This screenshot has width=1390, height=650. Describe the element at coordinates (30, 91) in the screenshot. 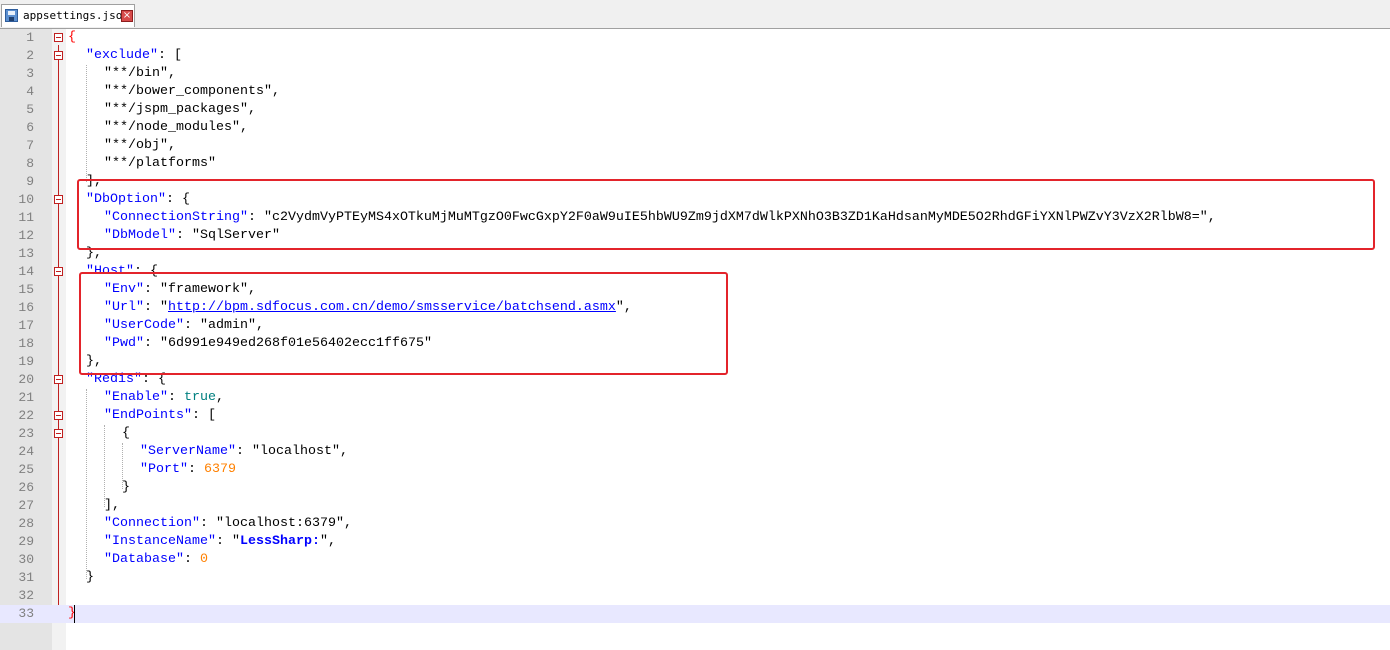

I see `line-number: 4` at that location.